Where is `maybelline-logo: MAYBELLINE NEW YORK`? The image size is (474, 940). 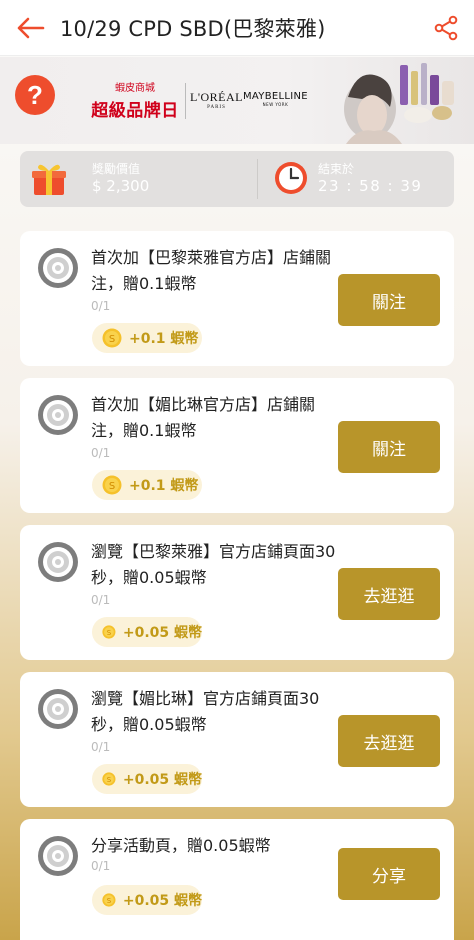 maybelline-logo: MAYBELLINE NEW YORK is located at coordinates (275, 99).